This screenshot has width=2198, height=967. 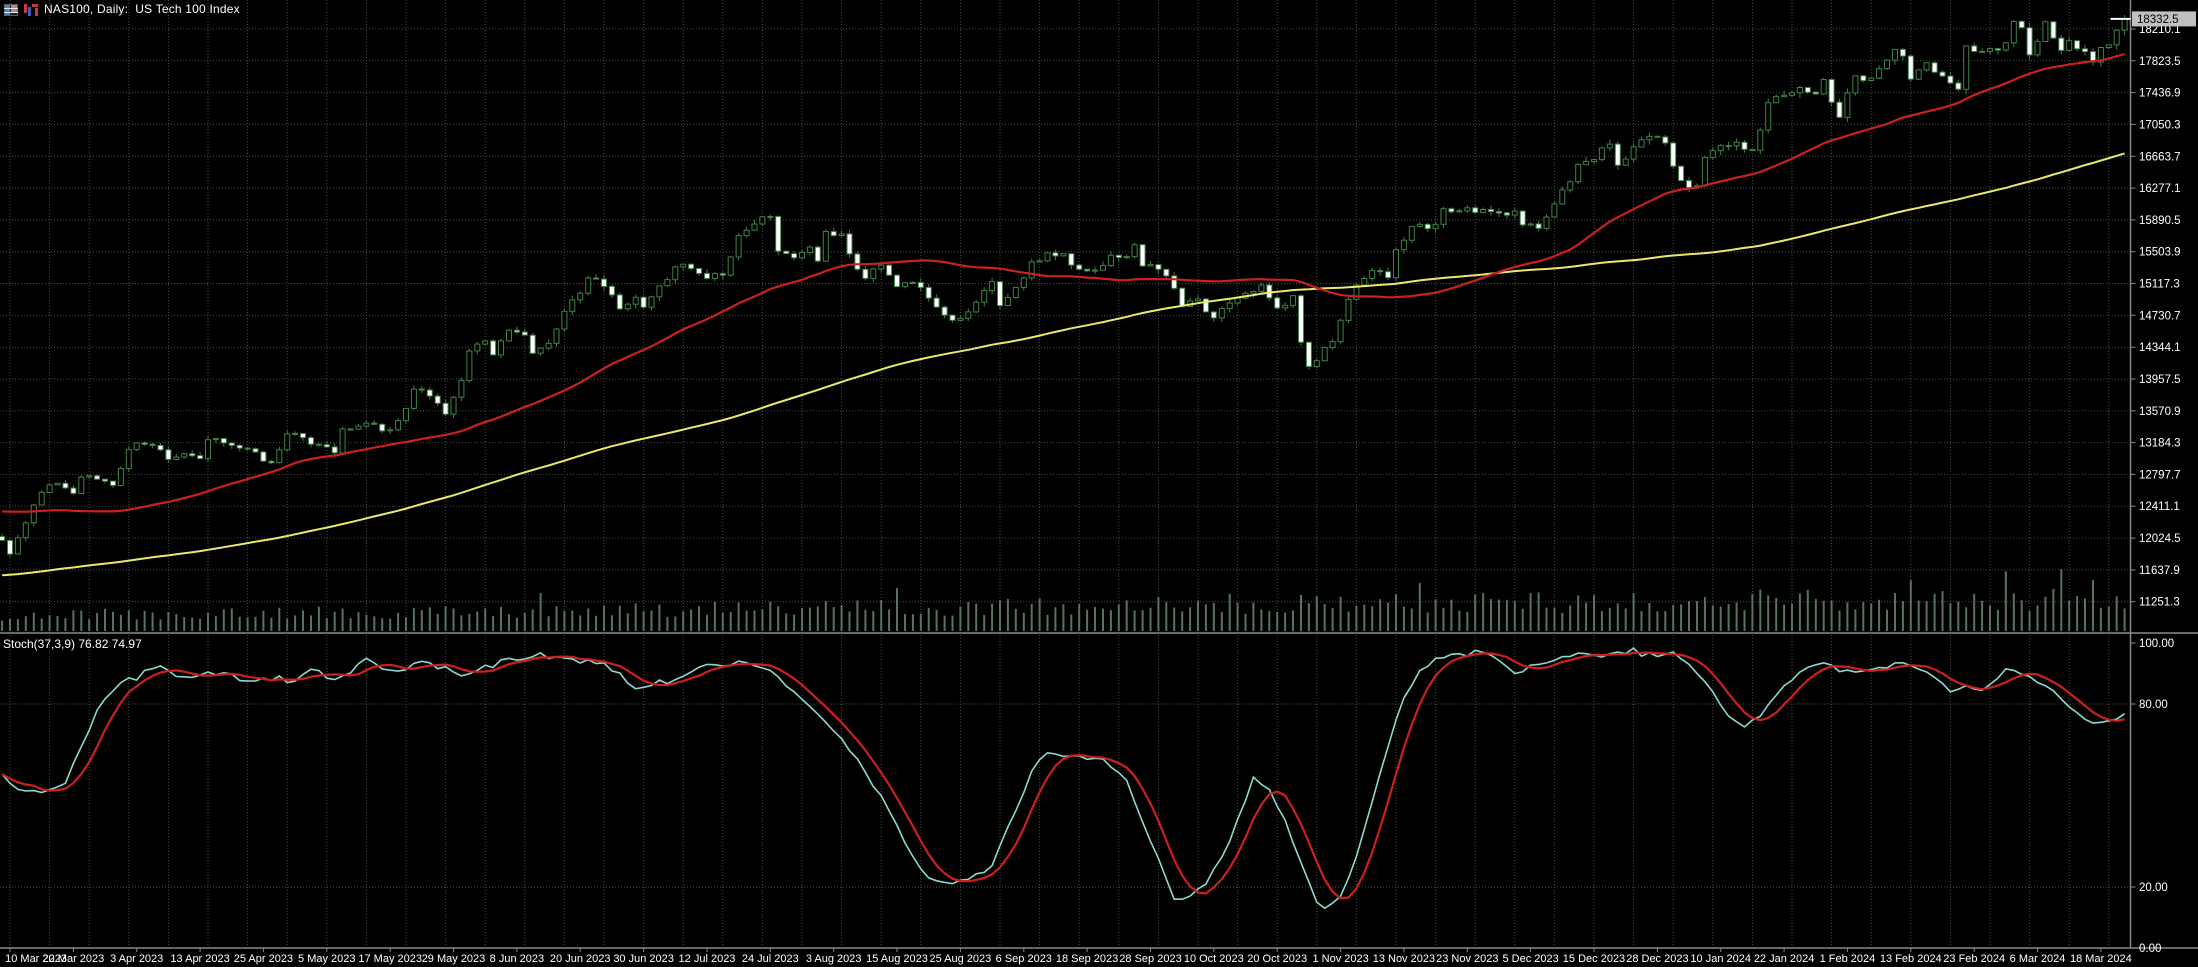 I want to click on stochastic-axis: 100.00 80.00 20.00 0.00, so click(x=2152, y=796).